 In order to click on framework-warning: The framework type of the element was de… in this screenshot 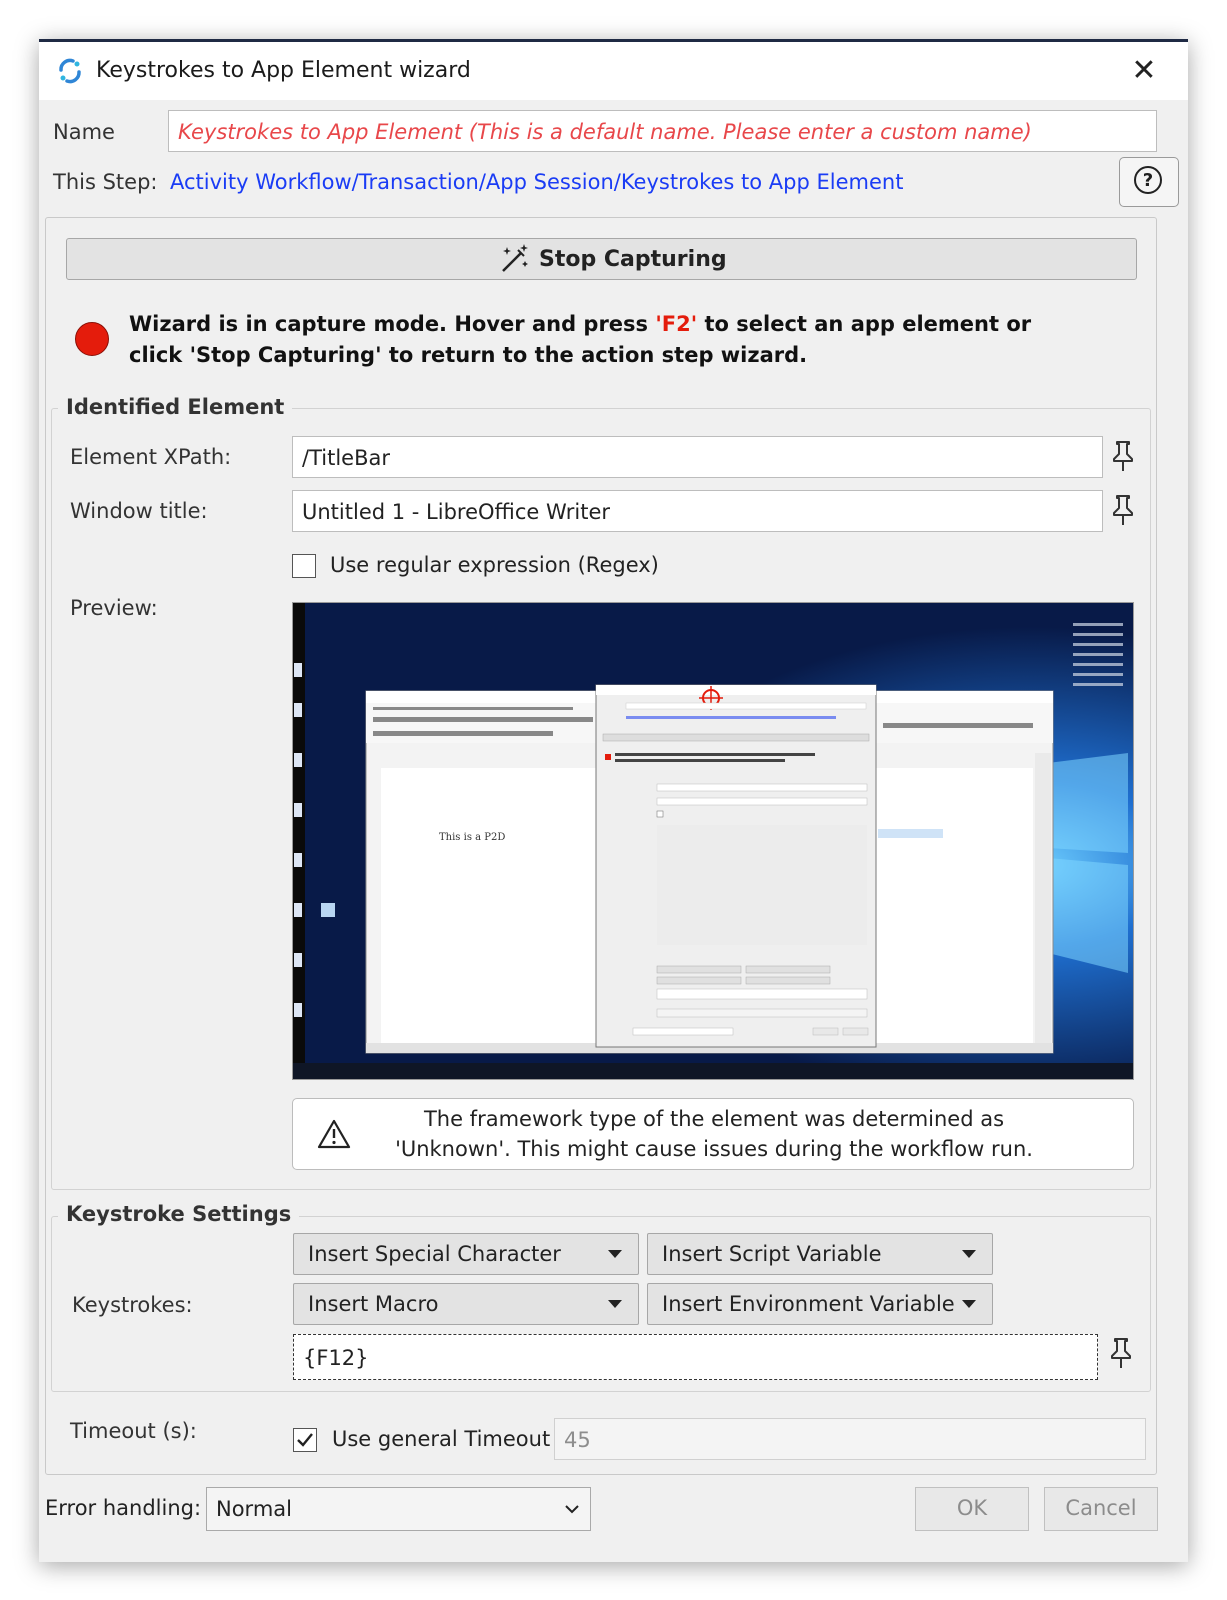, I will do `click(713, 1134)`.